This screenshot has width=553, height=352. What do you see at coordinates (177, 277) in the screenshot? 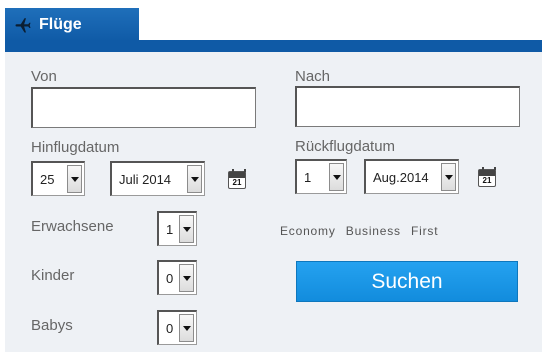
I see `children-select: 0` at bounding box center [177, 277].